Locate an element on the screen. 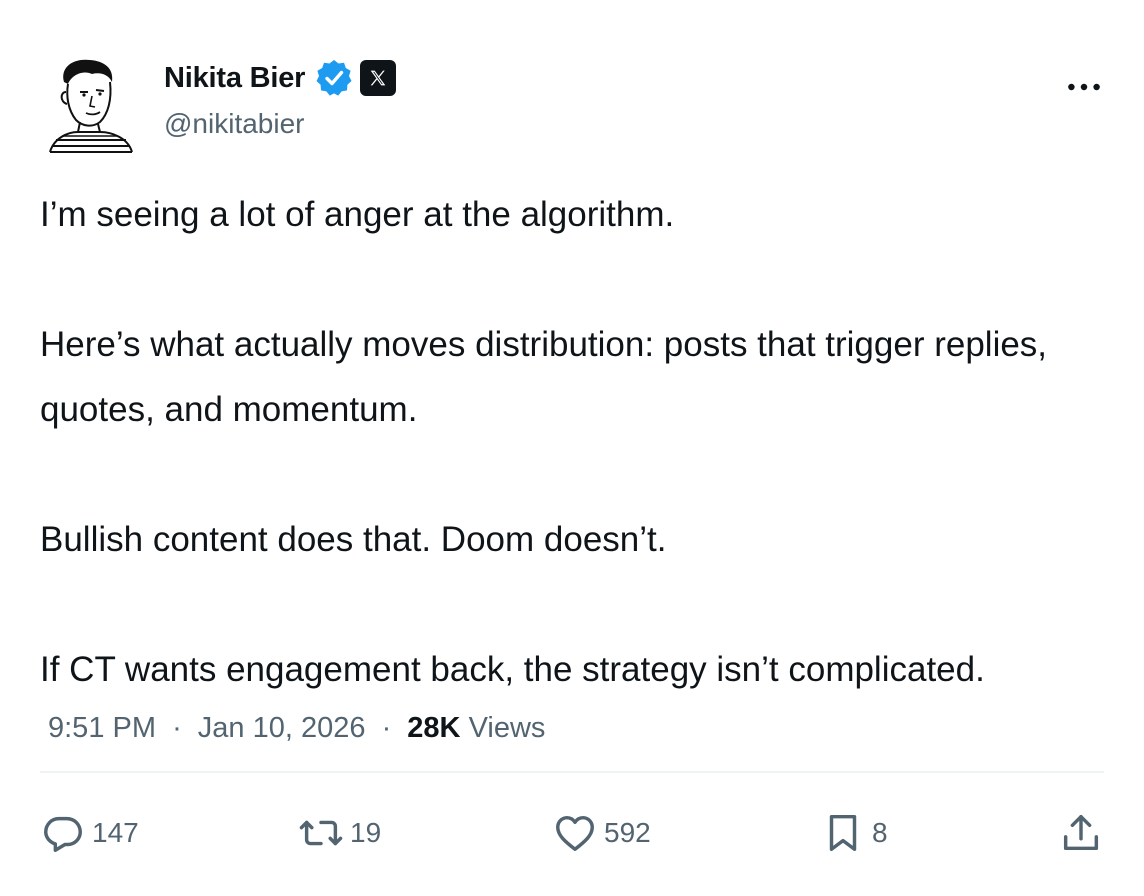  repost-count: 19 is located at coordinates (366, 832).